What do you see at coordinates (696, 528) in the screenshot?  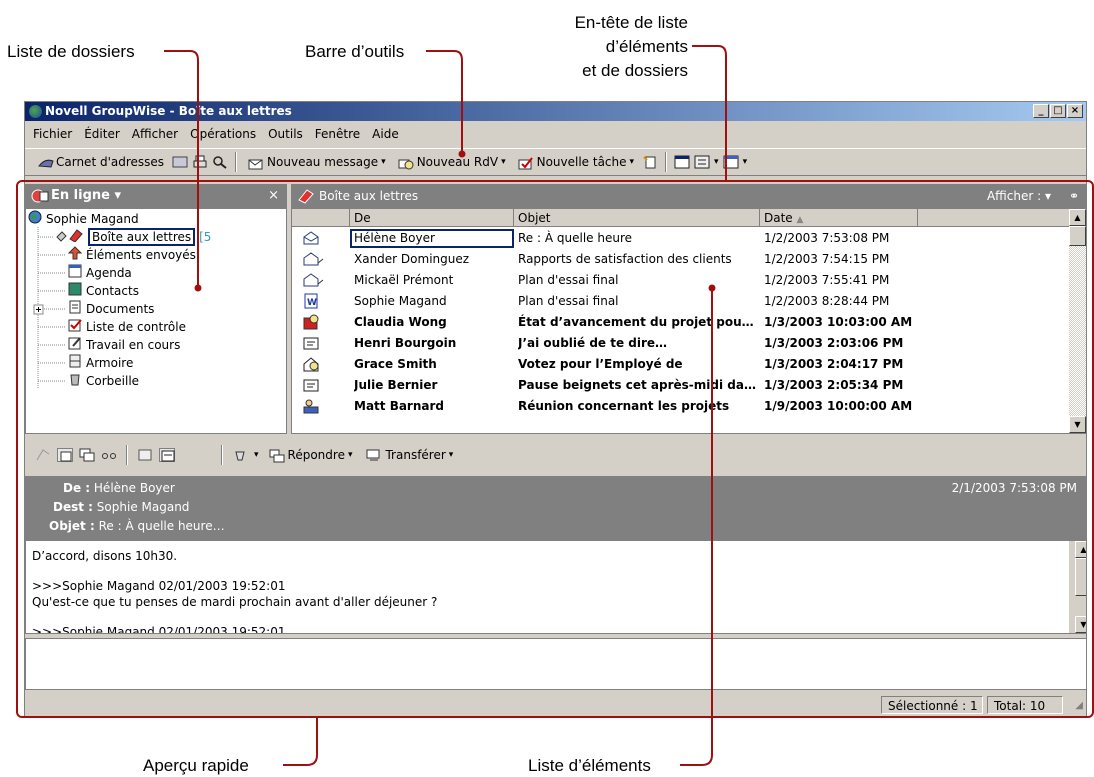 I see `leader-item-list` at bounding box center [696, 528].